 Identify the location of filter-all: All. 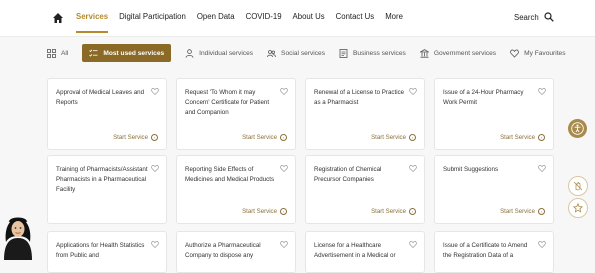
(57, 53).